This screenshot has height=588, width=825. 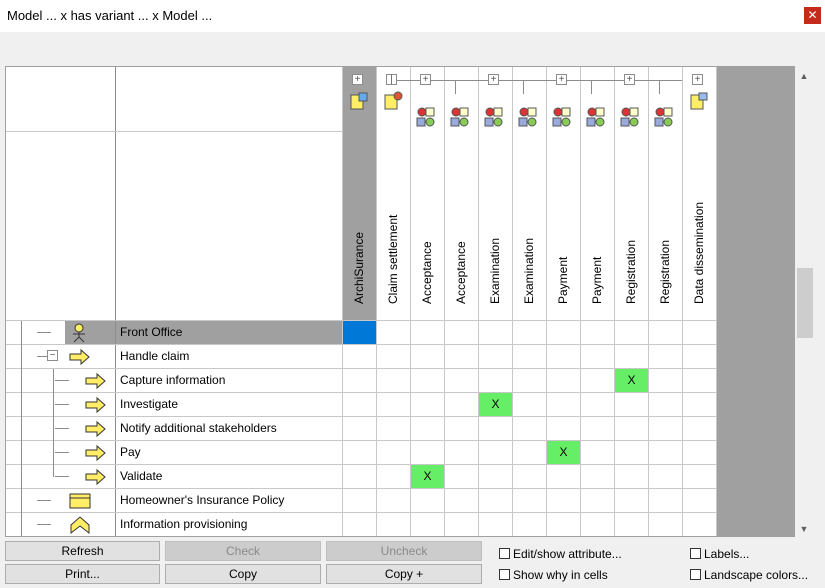 What do you see at coordinates (665, 271) in the screenshot?
I see `column-label: Registration` at bounding box center [665, 271].